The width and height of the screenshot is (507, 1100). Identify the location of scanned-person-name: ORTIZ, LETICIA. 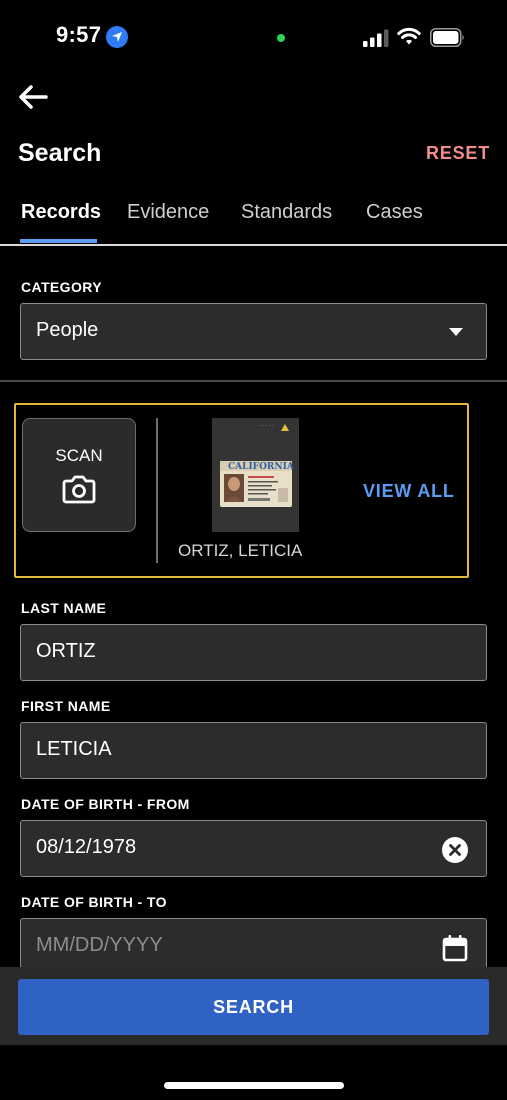
(240, 550).